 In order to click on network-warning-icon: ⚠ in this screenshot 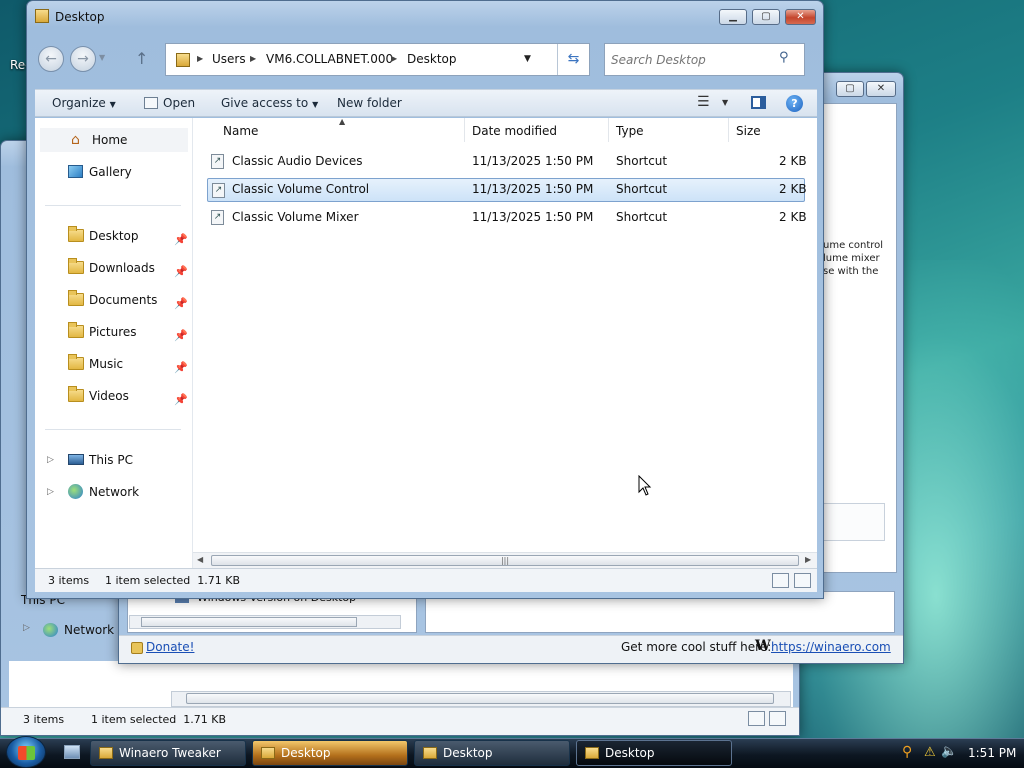, I will do `click(930, 752)`.